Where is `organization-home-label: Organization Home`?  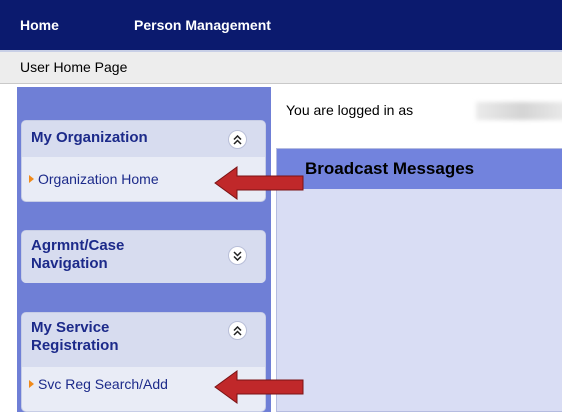
organization-home-label: Organization Home is located at coordinates (98, 179).